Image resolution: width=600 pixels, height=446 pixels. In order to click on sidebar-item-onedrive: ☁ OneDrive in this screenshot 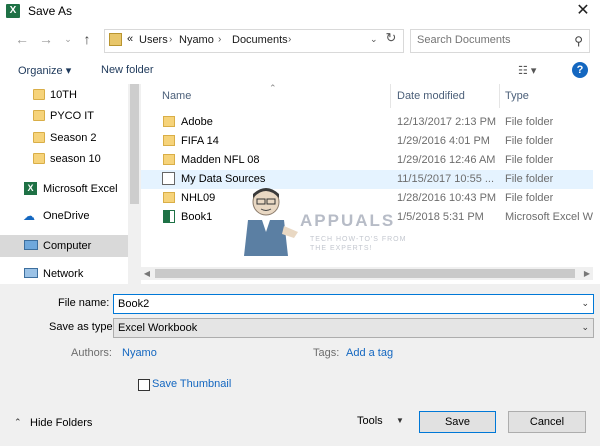, I will do `click(64, 216)`.